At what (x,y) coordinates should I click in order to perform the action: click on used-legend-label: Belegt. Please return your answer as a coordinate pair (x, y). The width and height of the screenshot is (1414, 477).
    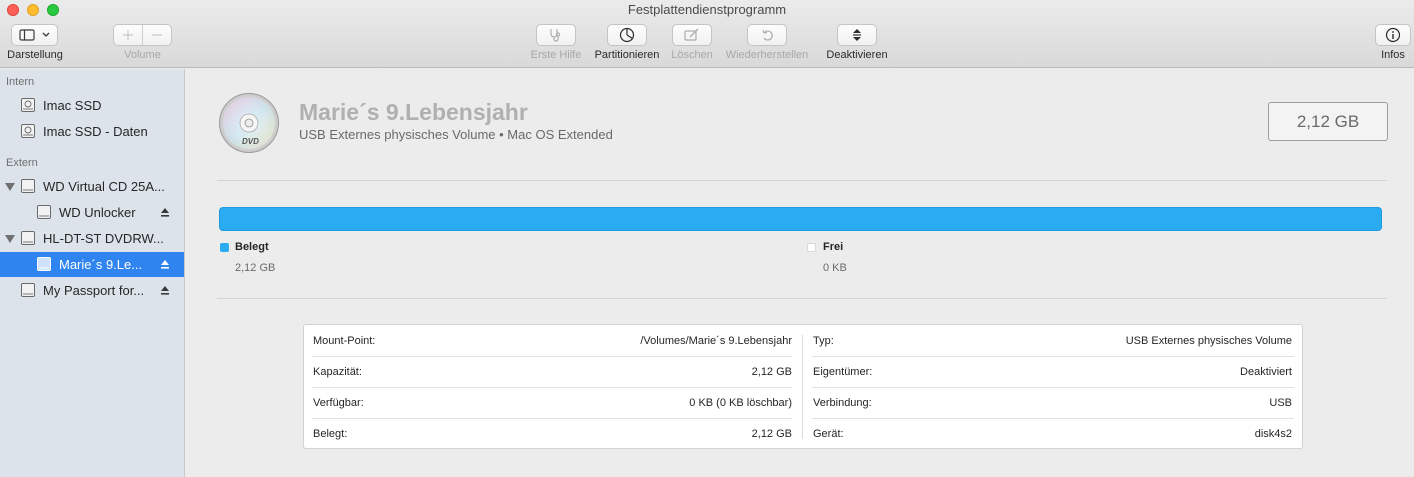
    Looking at the image, I should click on (252, 247).